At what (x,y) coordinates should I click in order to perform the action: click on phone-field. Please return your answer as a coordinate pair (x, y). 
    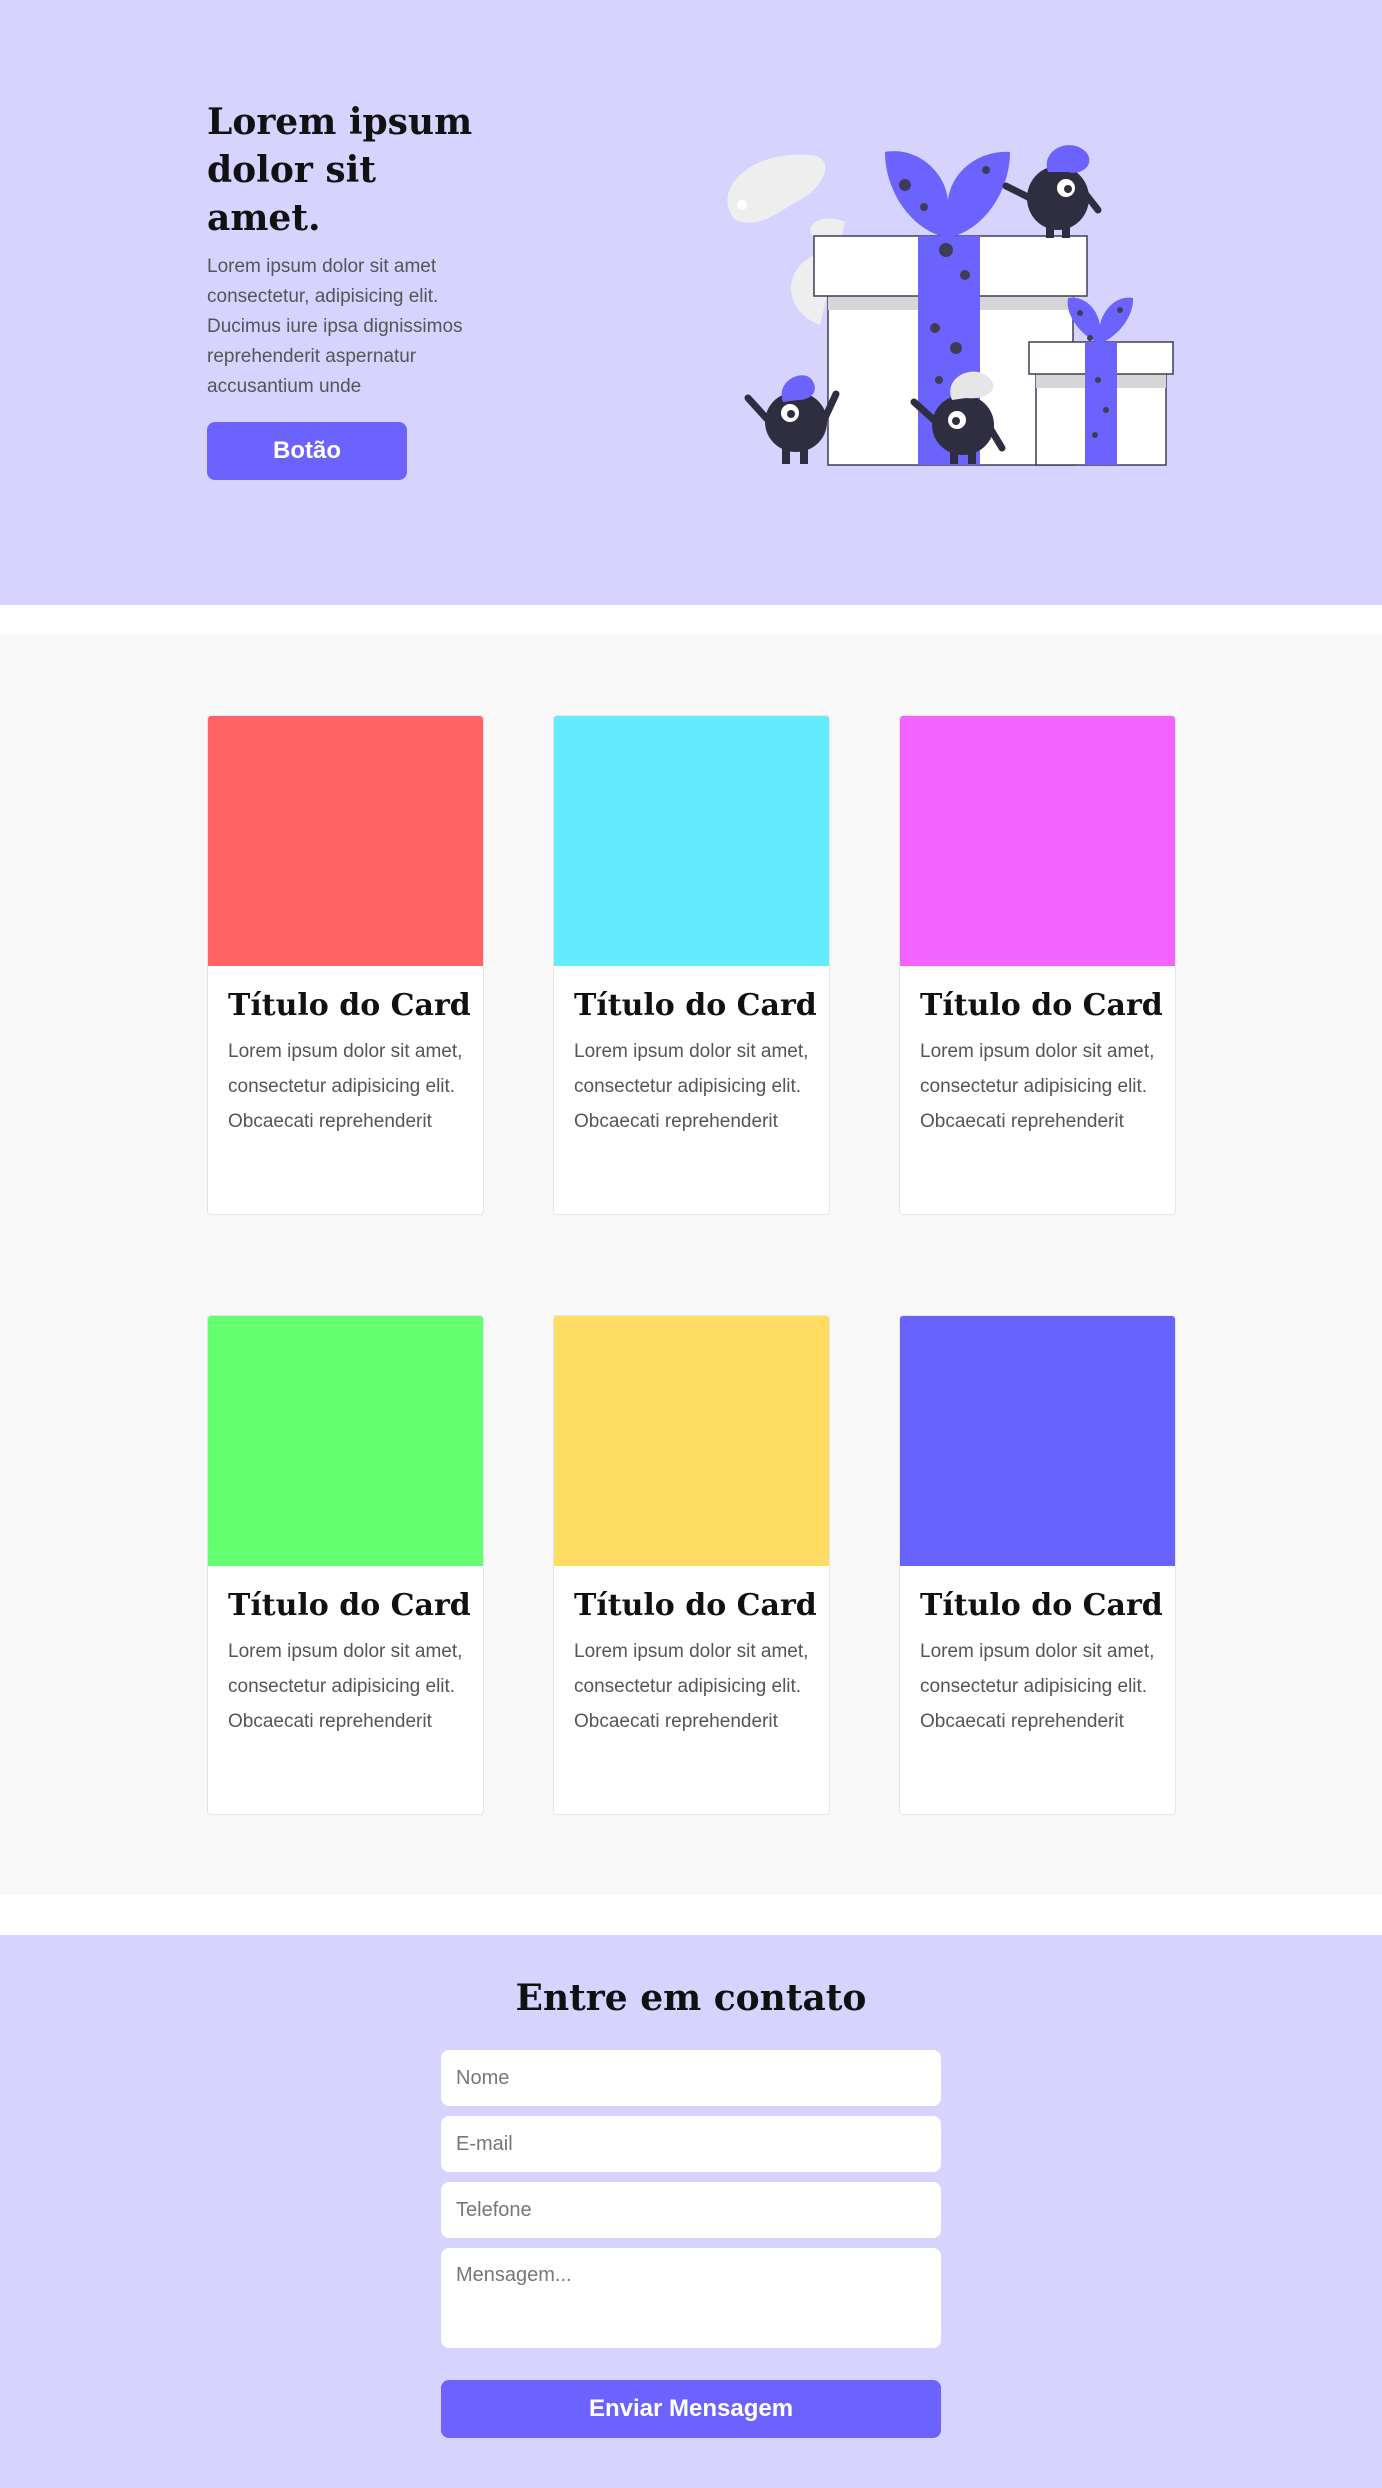
    Looking at the image, I should click on (691, 2210).